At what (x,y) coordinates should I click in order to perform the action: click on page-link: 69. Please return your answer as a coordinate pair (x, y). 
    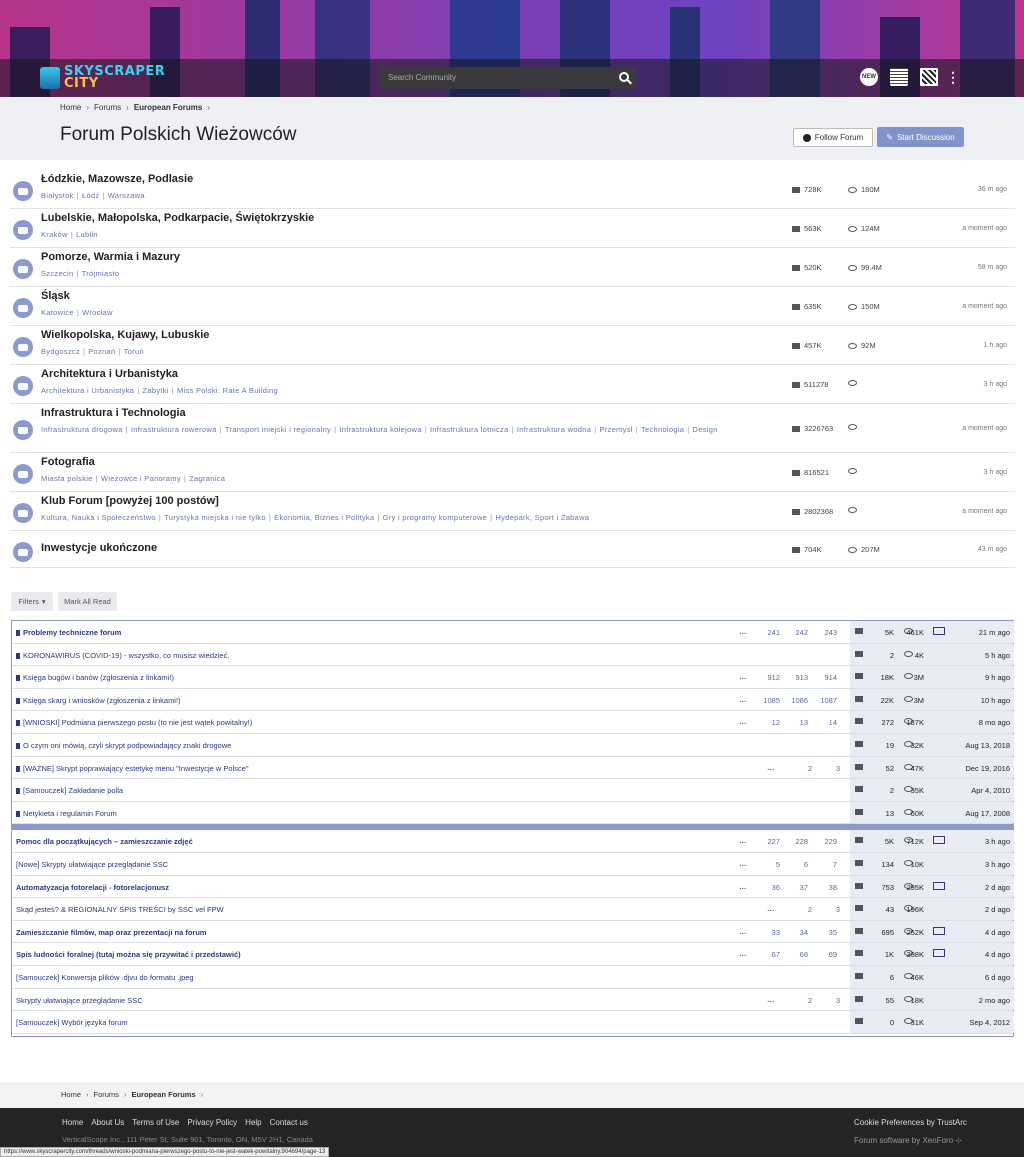
    Looking at the image, I should click on (826, 954).